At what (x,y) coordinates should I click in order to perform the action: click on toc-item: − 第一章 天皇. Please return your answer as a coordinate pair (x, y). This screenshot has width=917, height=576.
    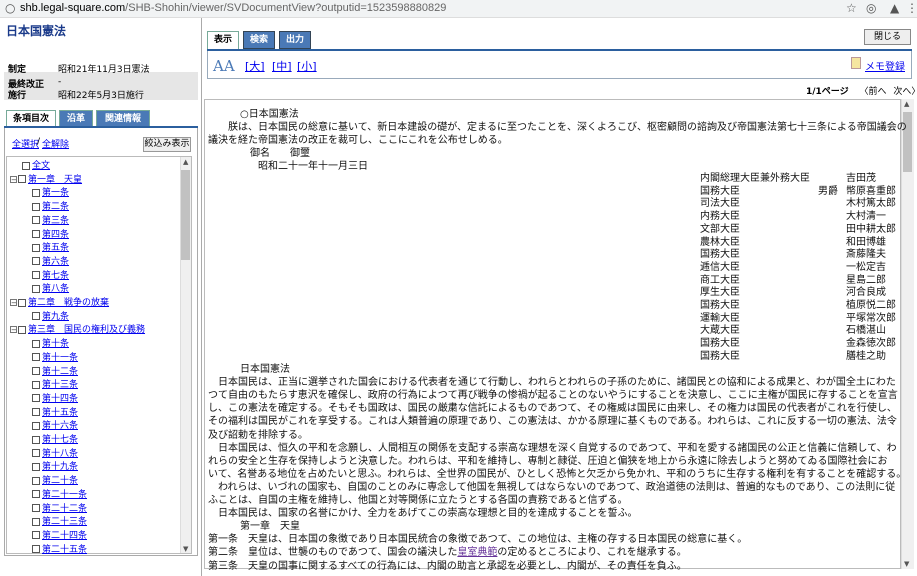
    Looking at the image, I should click on (46, 180).